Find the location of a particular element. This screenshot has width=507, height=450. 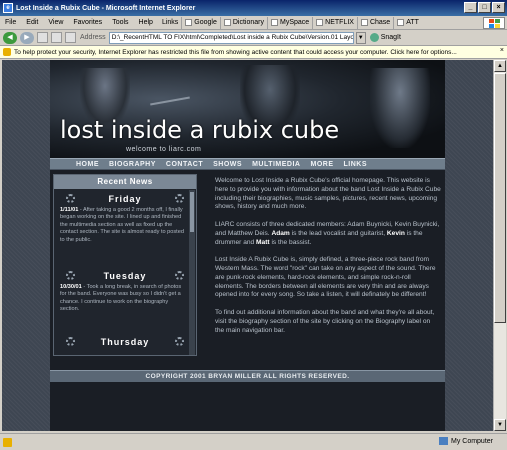

site-subtitle: welcome to liarc.com is located at coordinates (164, 149).